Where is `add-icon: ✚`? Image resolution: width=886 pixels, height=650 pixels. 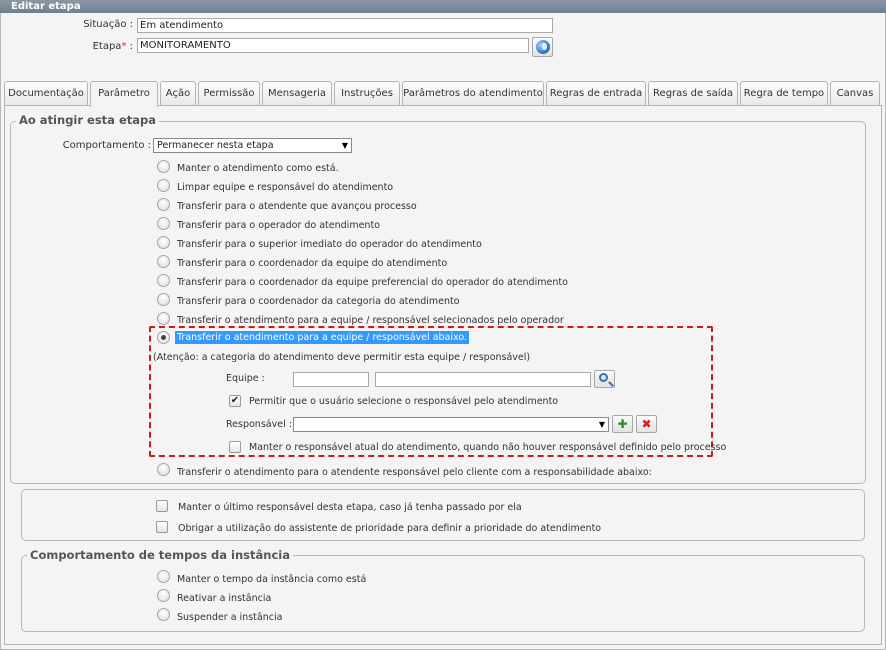
add-icon: ✚ is located at coordinates (622, 424).